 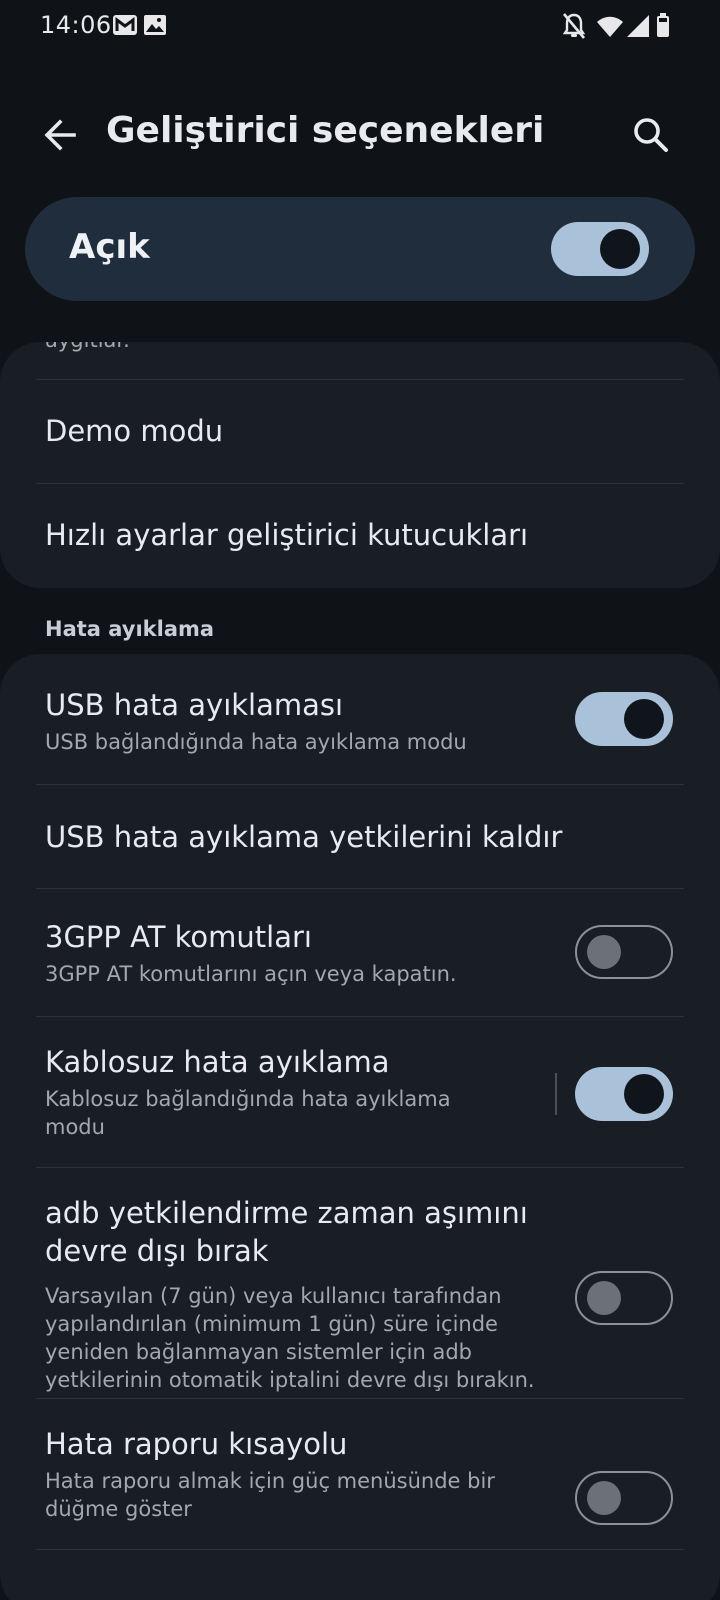 I want to click on back-button, so click(x=61, y=135).